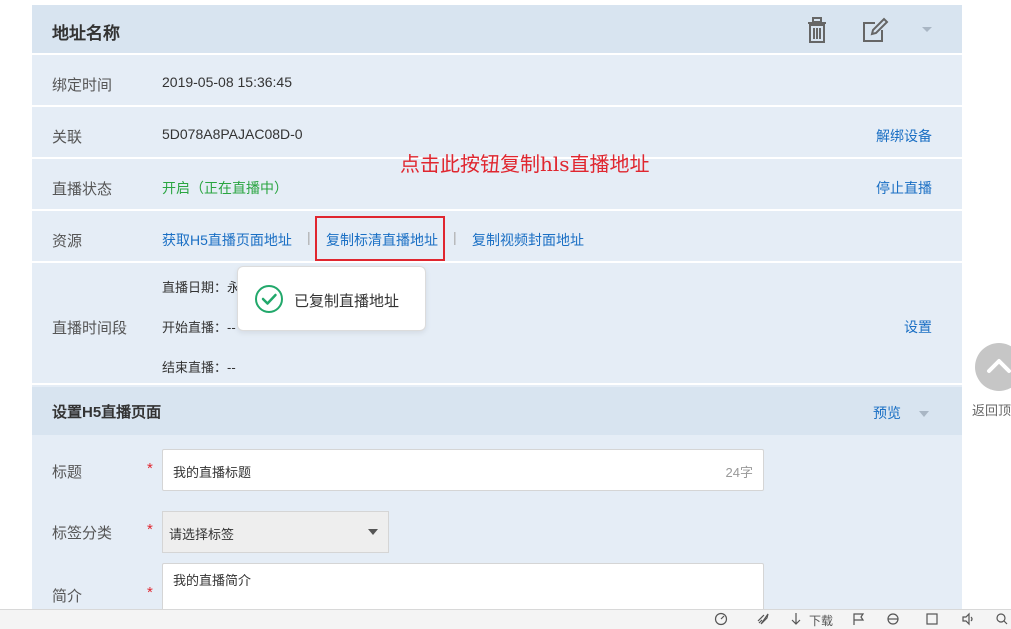 Image resolution: width=1011 pixels, height=629 pixels. I want to click on browser-icon, so click(893, 620).